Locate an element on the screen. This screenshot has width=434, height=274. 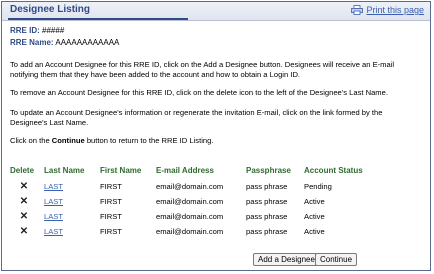
instruction-continue-post: button to return to the RRE ID Listing. is located at coordinates (149, 140).